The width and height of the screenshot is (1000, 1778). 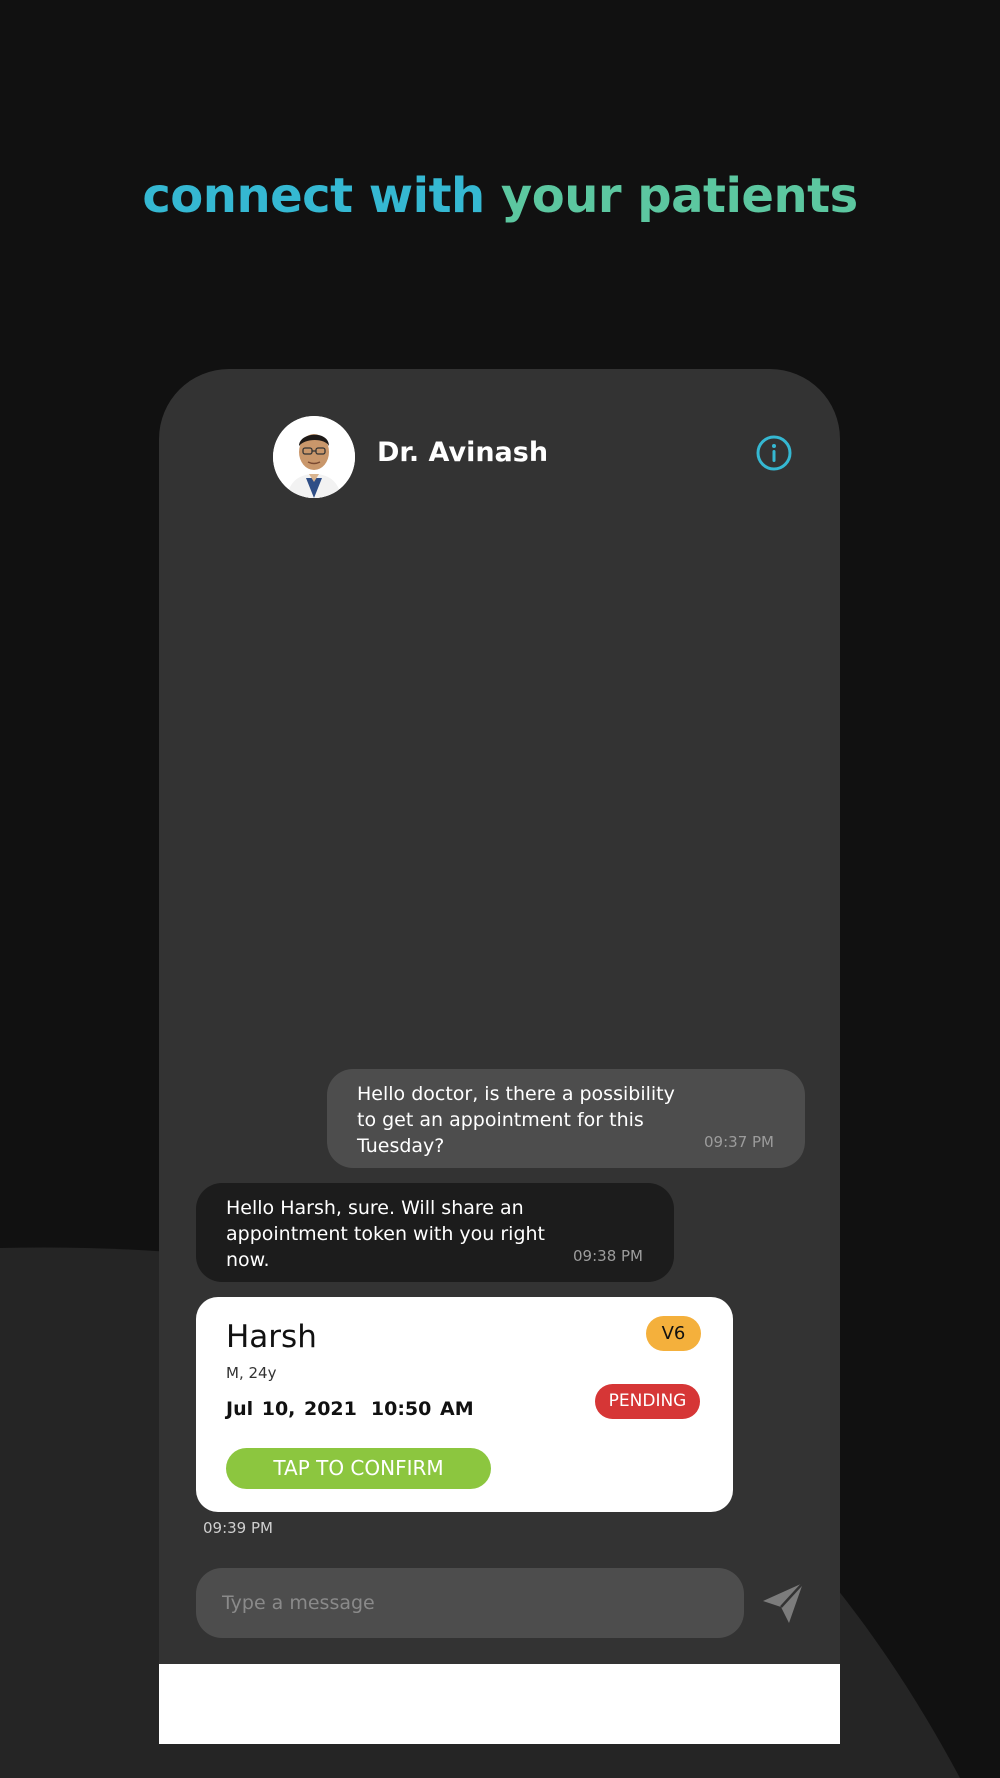 What do you see at coordinates (783, 1603) in the screenshot?
I see `send-icon` at bounding box center [783, 1603].